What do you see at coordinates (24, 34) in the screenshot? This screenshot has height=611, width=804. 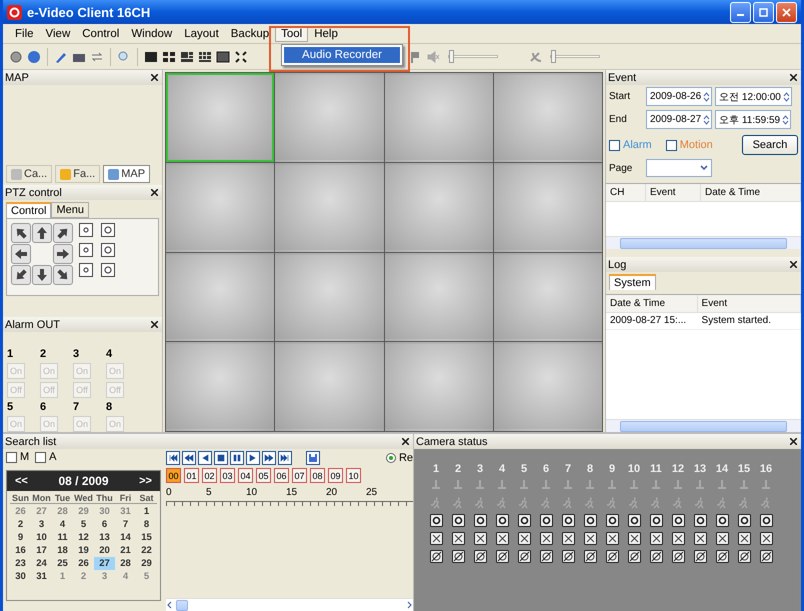 I see `menu-item: File` at bounding box center [24, 34].